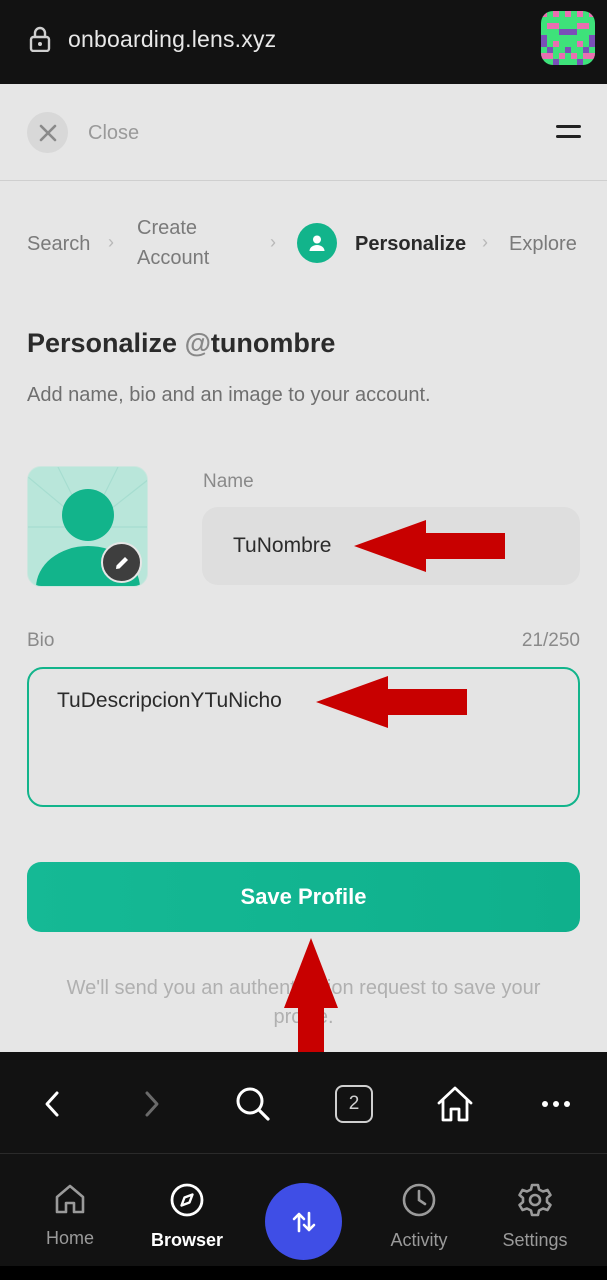 Image resolution: width=607 pixels, height=1280 pixels. I want to click on clock-icon, so click(419, 1200).